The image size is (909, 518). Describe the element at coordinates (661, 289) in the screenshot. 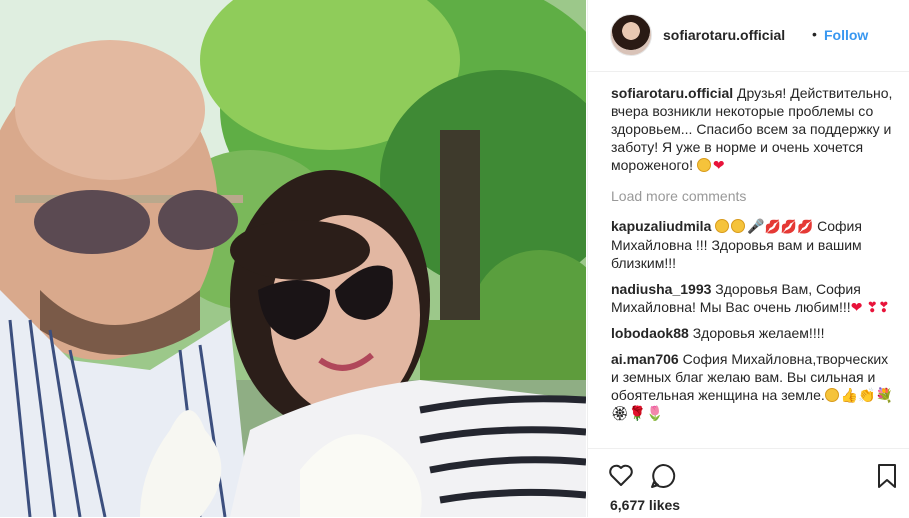

I see `comment-username: nadiusha_1993` at that location.